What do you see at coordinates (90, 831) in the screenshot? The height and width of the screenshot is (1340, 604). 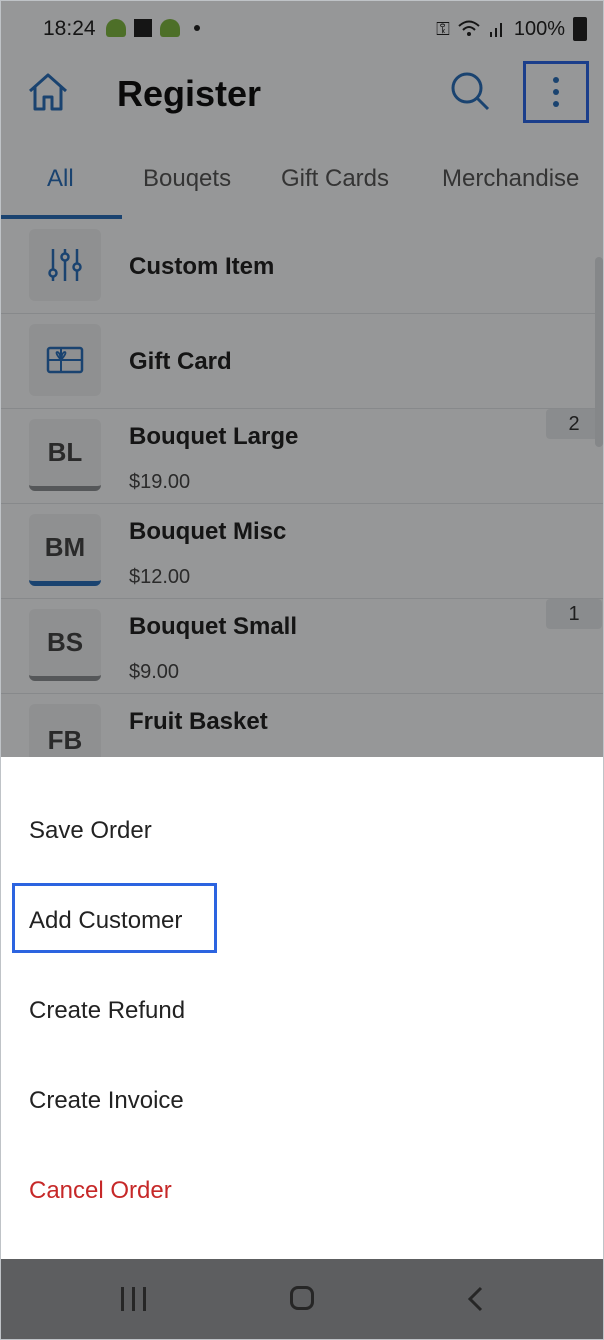 I see `save-order-menu-item: Save Order` at bounding box center [90, 831].